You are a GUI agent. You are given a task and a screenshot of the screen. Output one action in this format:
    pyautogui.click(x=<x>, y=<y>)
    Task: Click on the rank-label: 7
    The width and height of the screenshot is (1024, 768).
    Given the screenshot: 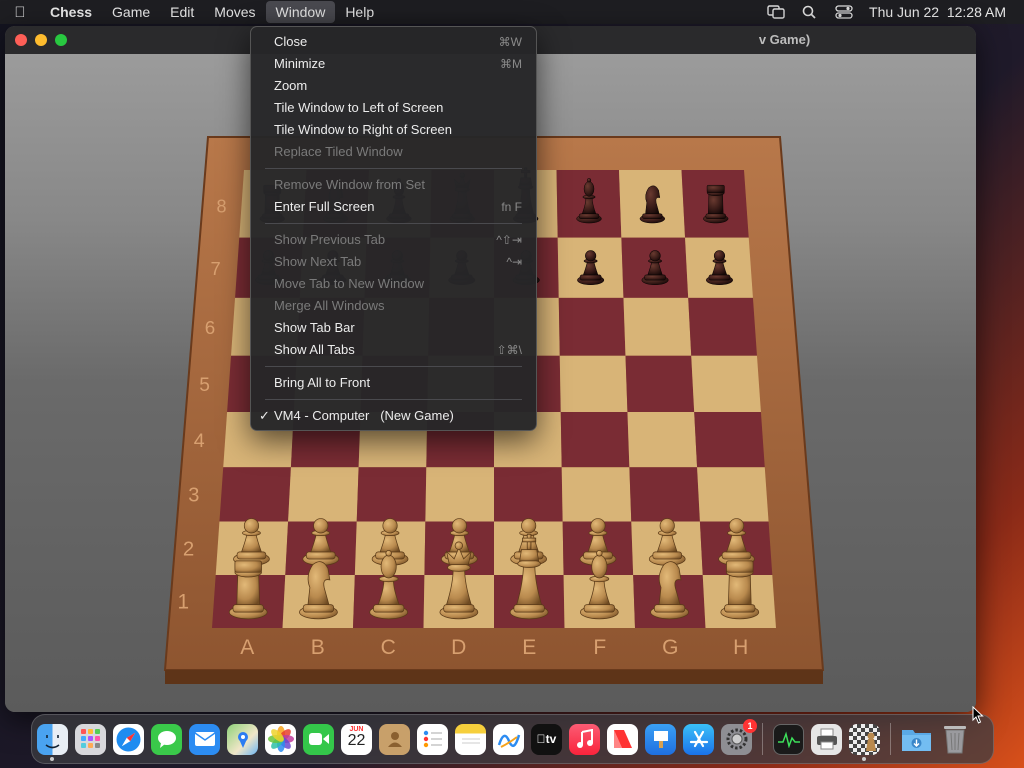 What is the action you would take?
    pyautogui.click(x=216, y=268)
    